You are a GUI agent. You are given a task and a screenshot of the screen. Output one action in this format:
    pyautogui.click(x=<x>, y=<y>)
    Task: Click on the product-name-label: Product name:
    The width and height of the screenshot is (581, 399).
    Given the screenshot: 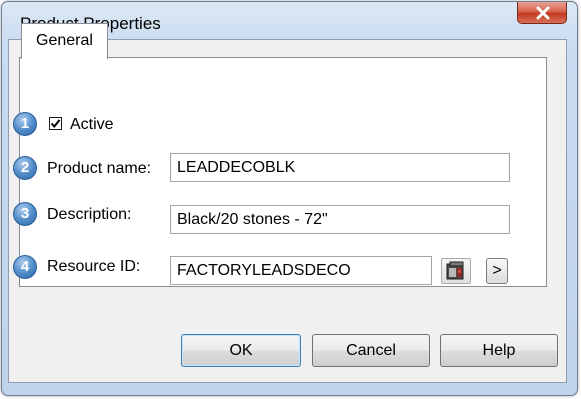 What is the action you would take?
    pyautogui.click(x=99, y=168)
    